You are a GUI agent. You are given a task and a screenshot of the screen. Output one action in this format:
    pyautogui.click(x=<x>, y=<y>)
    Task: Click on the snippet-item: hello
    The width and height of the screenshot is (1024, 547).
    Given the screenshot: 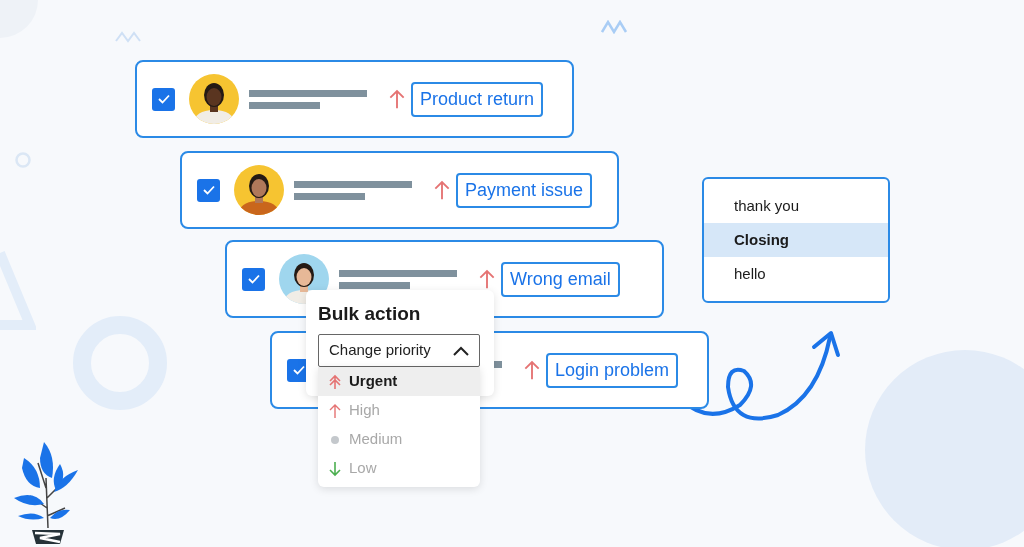 What is the action you would take?
    pyautogui.click(x=796, y=274)
    